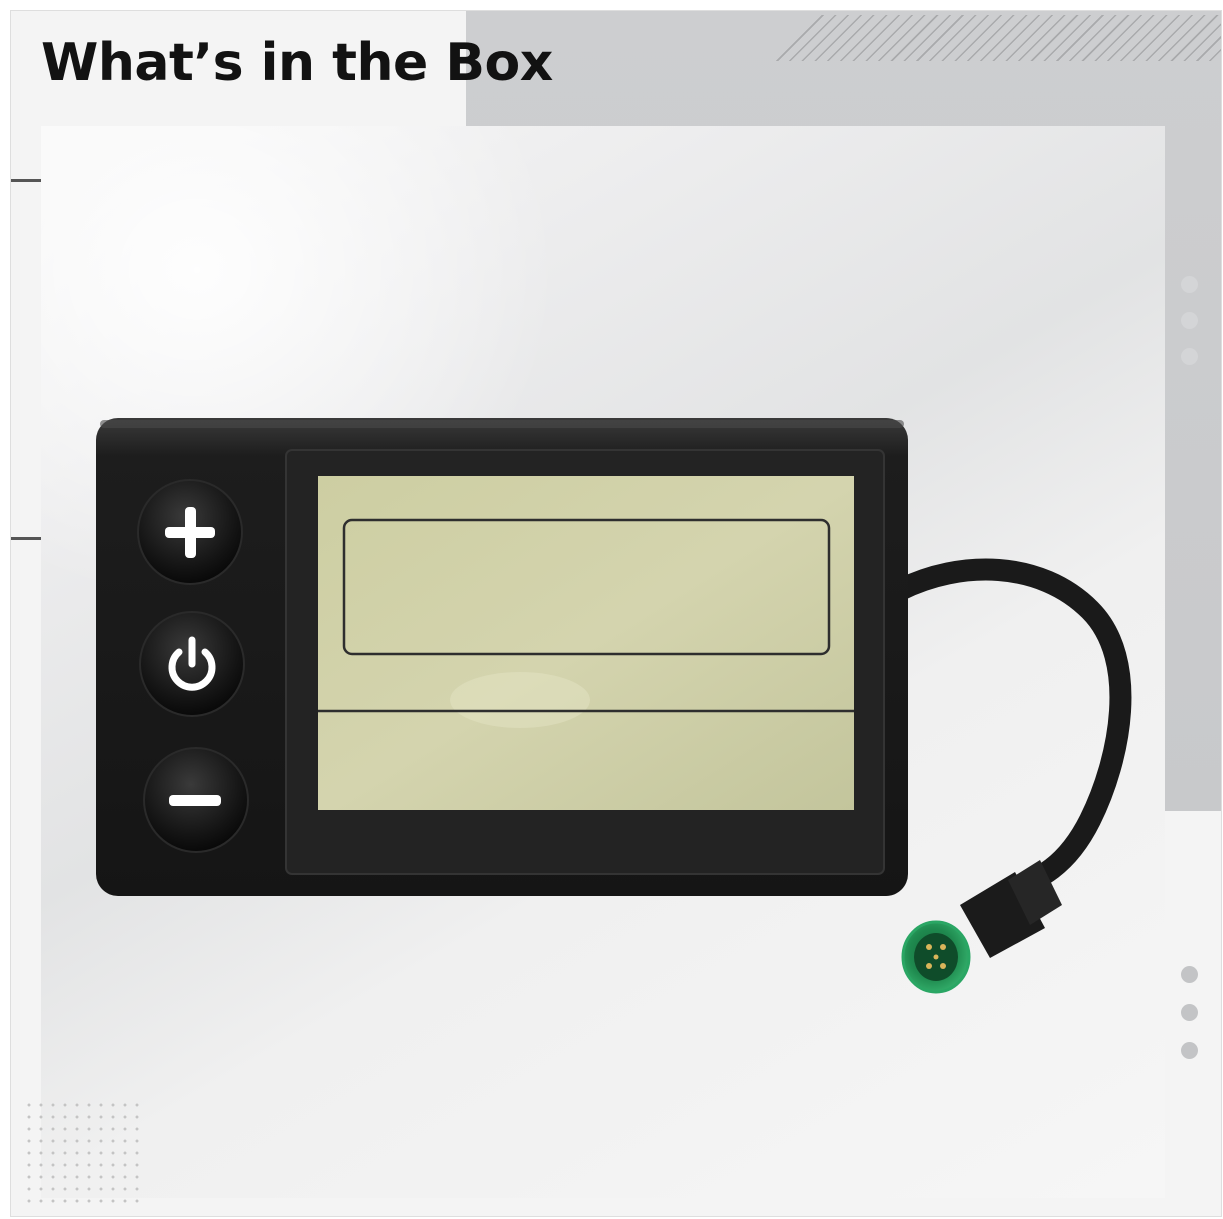  I want to click on minus-icon, so click(195, 800).